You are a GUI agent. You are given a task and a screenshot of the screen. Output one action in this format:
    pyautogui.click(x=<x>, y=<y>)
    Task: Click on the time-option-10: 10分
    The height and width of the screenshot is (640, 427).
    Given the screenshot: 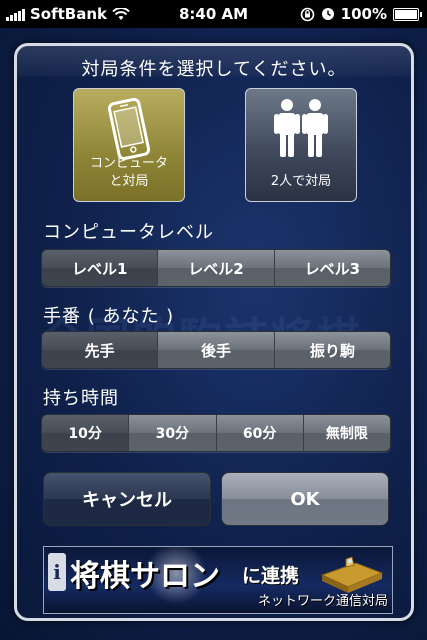 What is the action you would take?
    pyautogui.click(x=85, y=433)
    